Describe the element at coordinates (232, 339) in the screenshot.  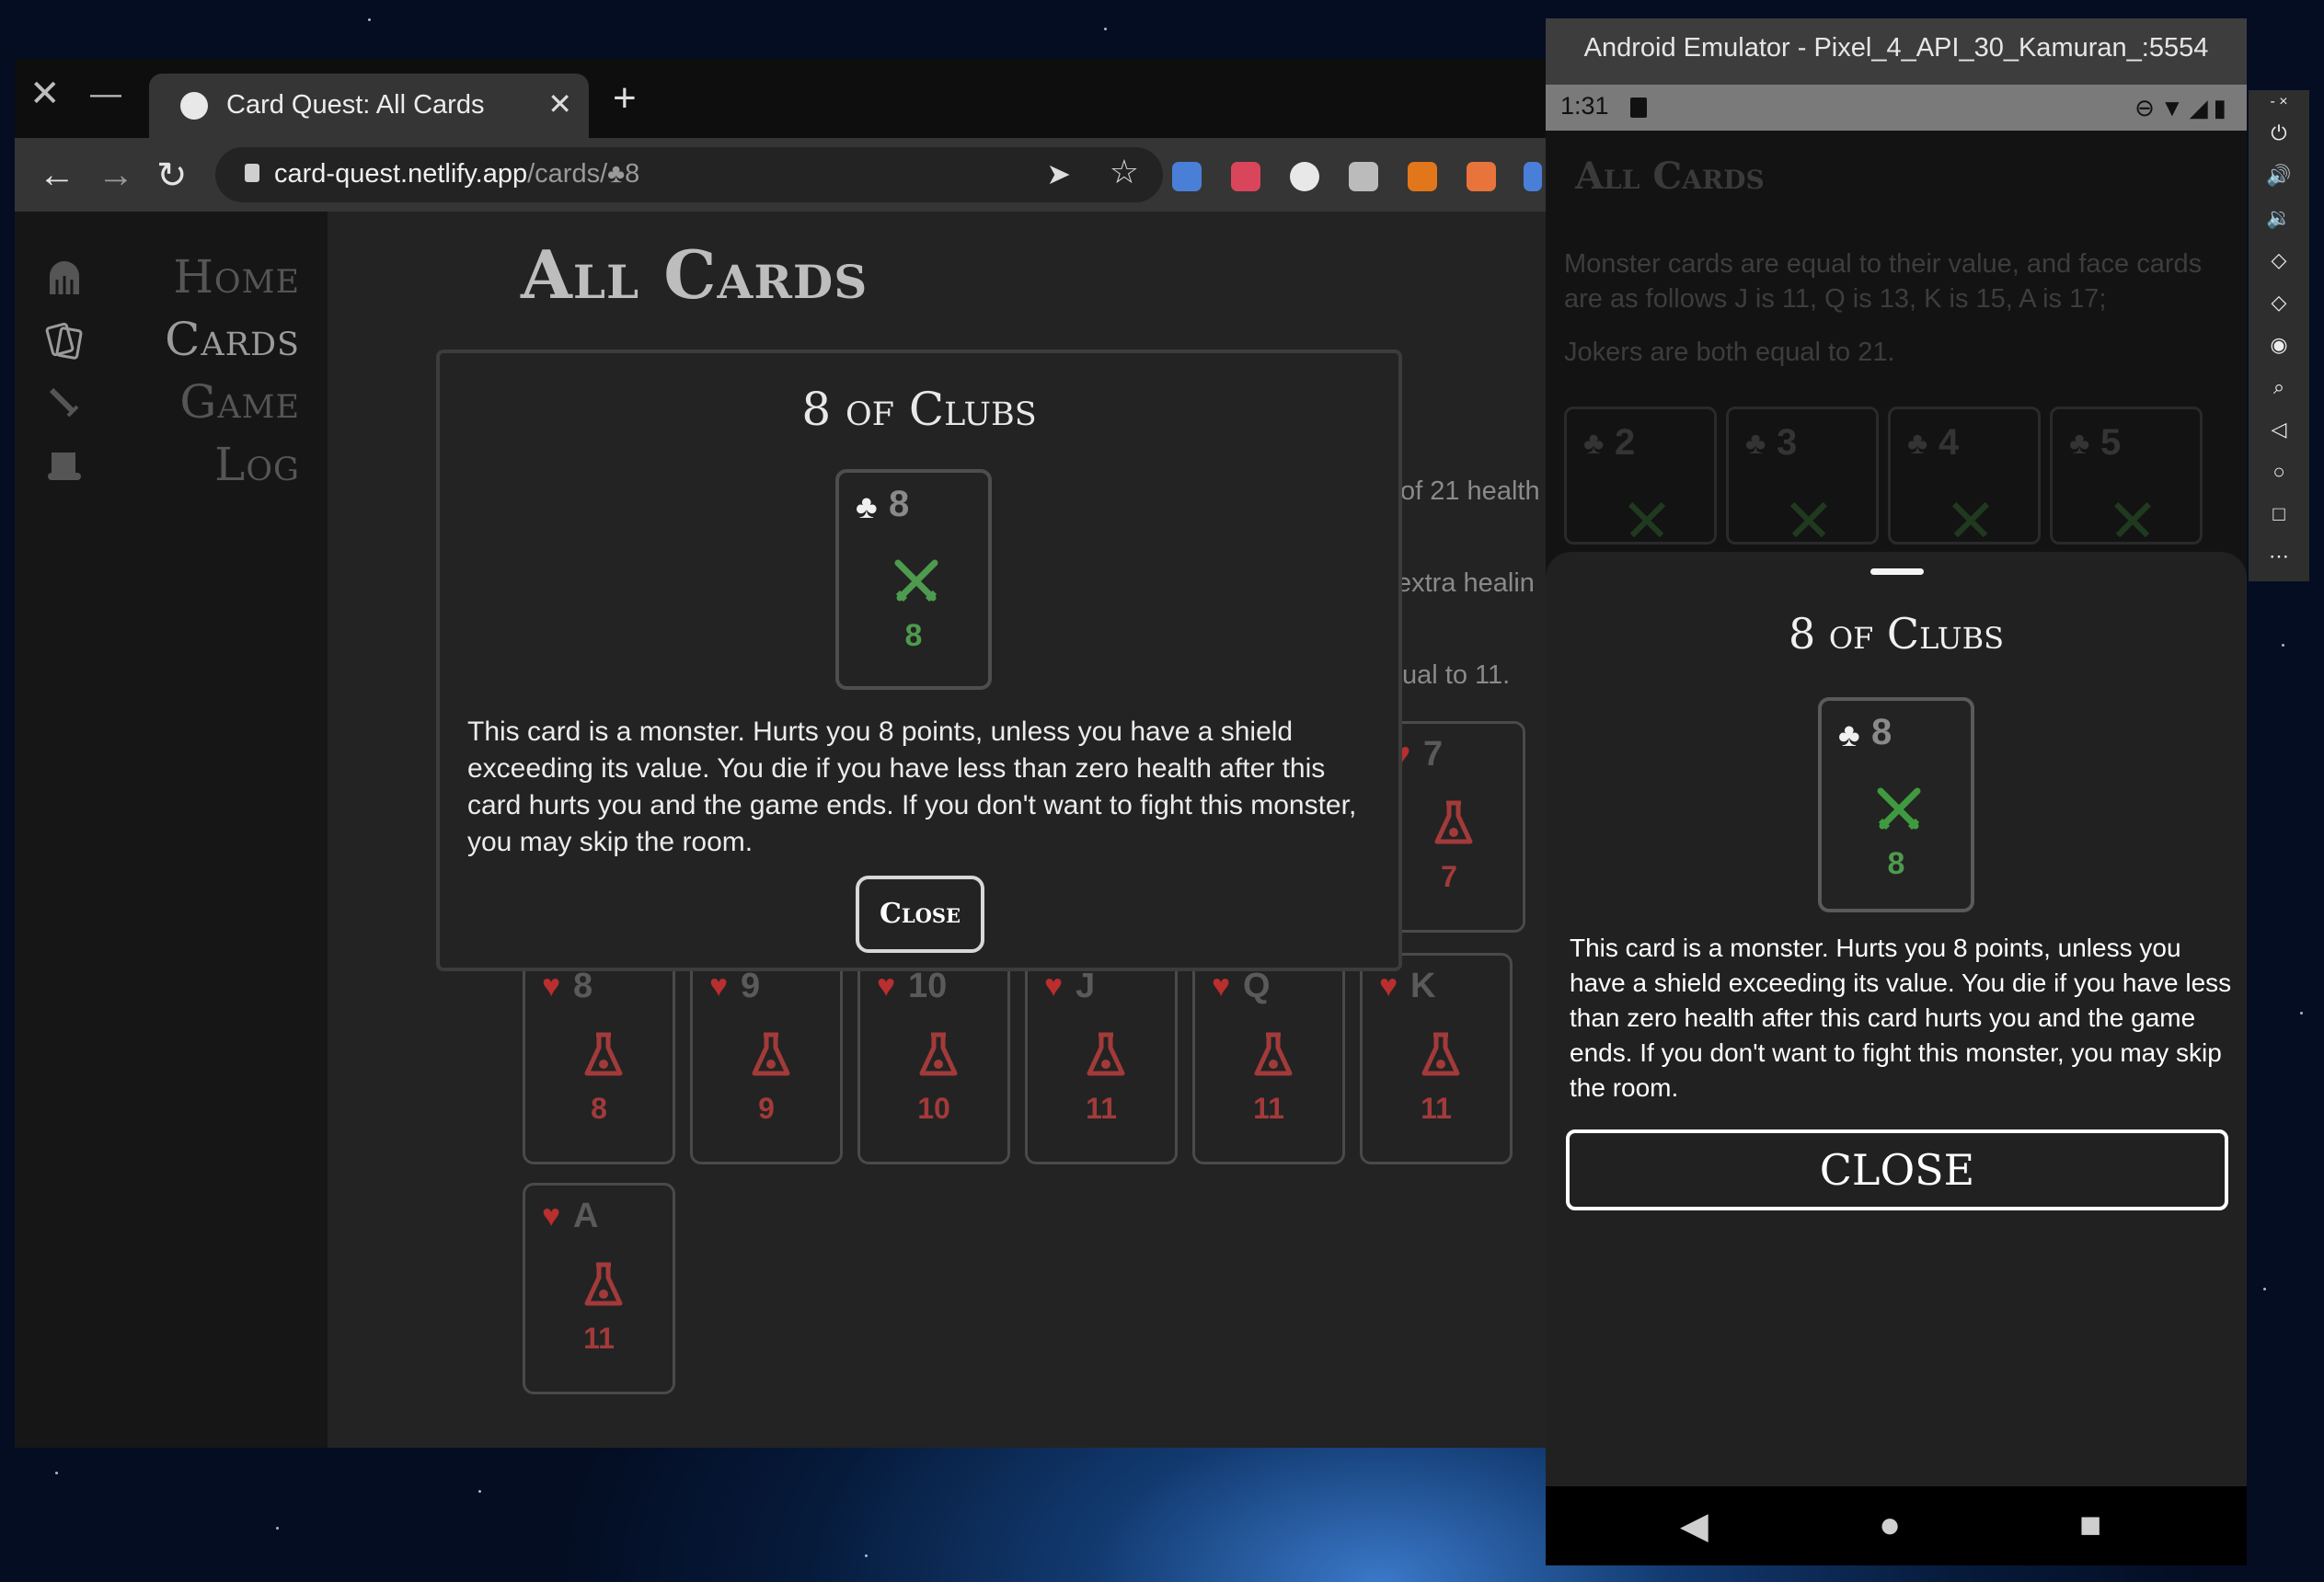
I see `sidebar-item-label: Cards` at that location.